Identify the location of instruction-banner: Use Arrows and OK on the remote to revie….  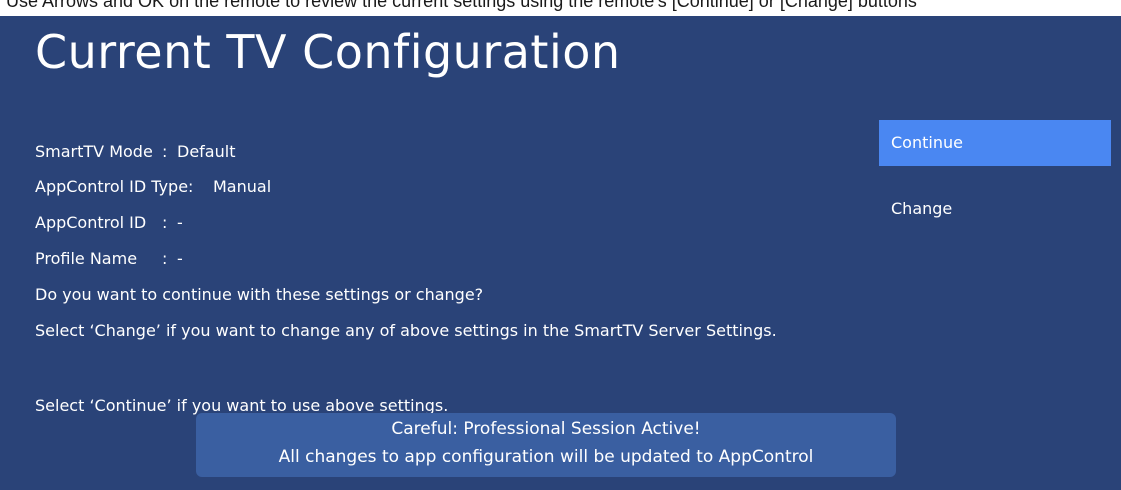
(560, 8).